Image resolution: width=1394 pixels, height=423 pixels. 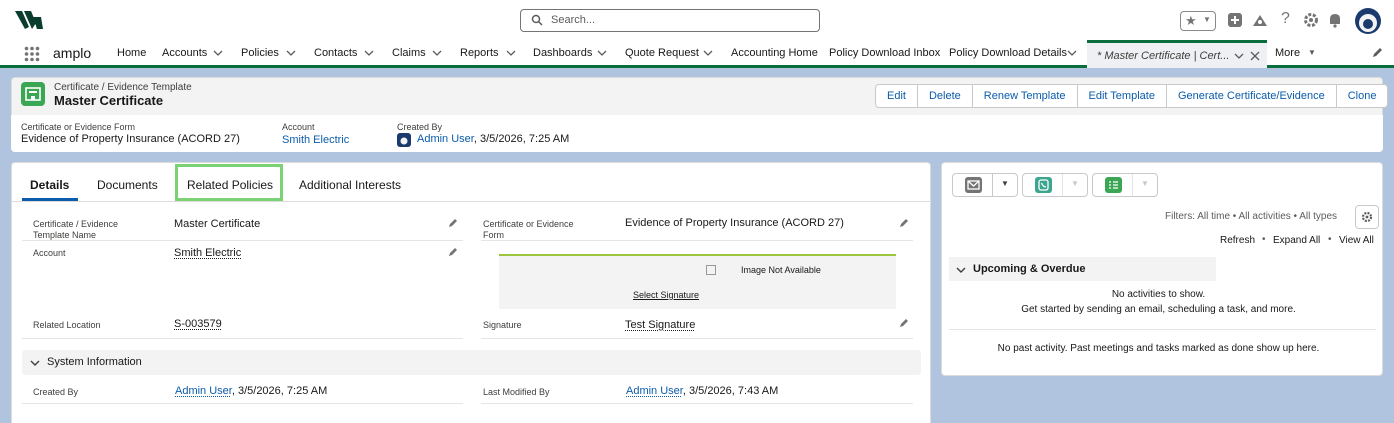 I want to click on clone-button: Clone, so click(x=1362, y=96).